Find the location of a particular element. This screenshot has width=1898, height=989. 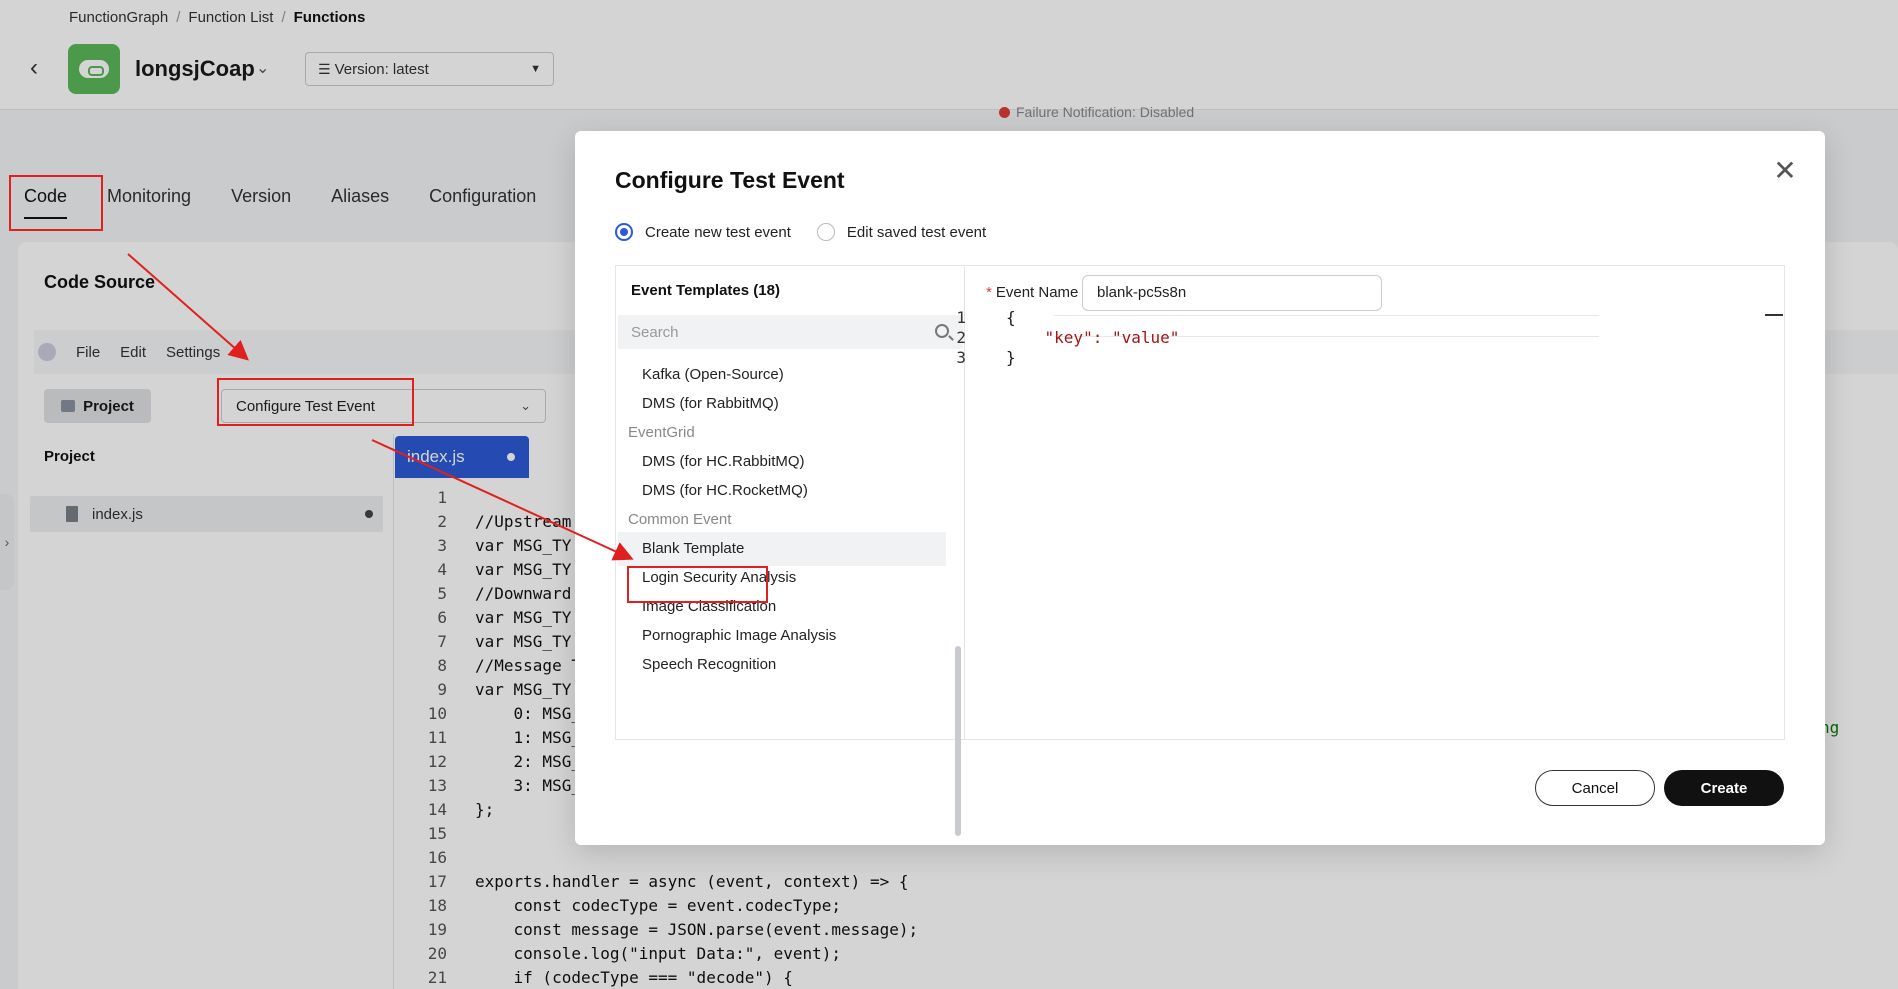

json-line: 3} is located at coordinates (1326, 358).